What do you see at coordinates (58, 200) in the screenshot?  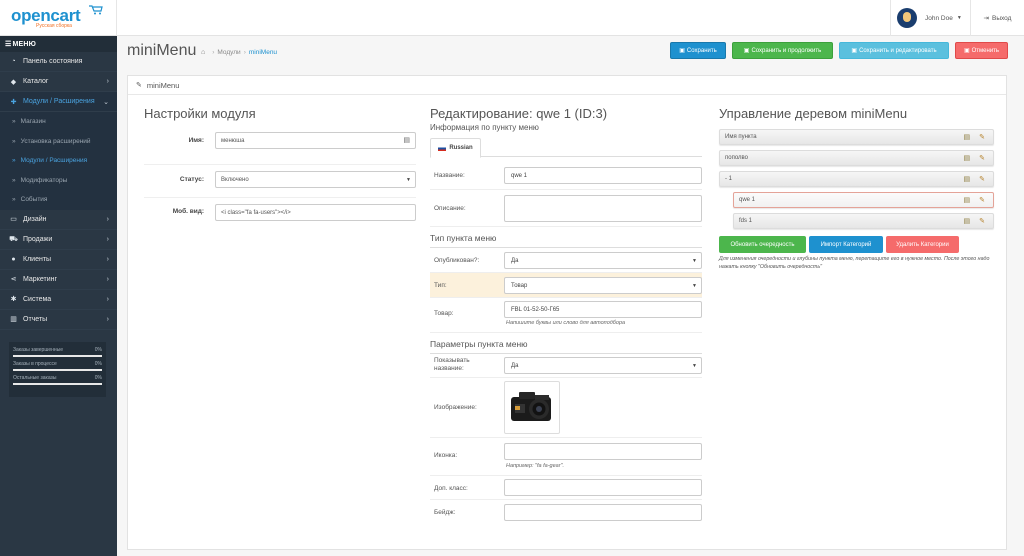 I see `sidebar-subitem-events: » События` at bounding box center [58, 200].